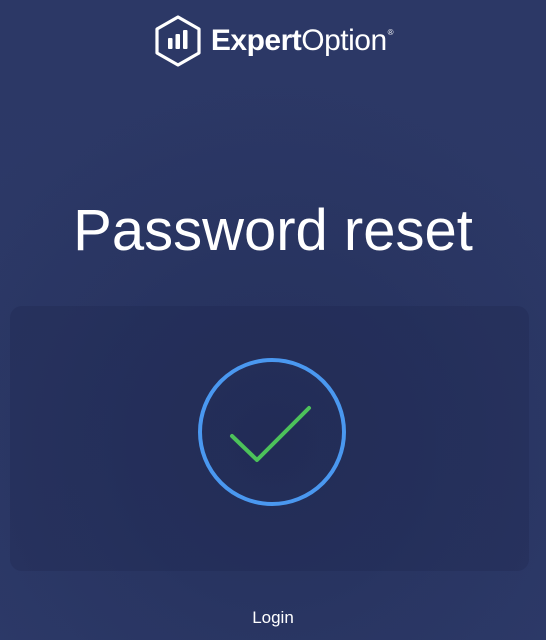  What do you see at coordinates (273, 230) in the screenshot?
I see `page-title: Password reset` at bounding box center [273, 230].